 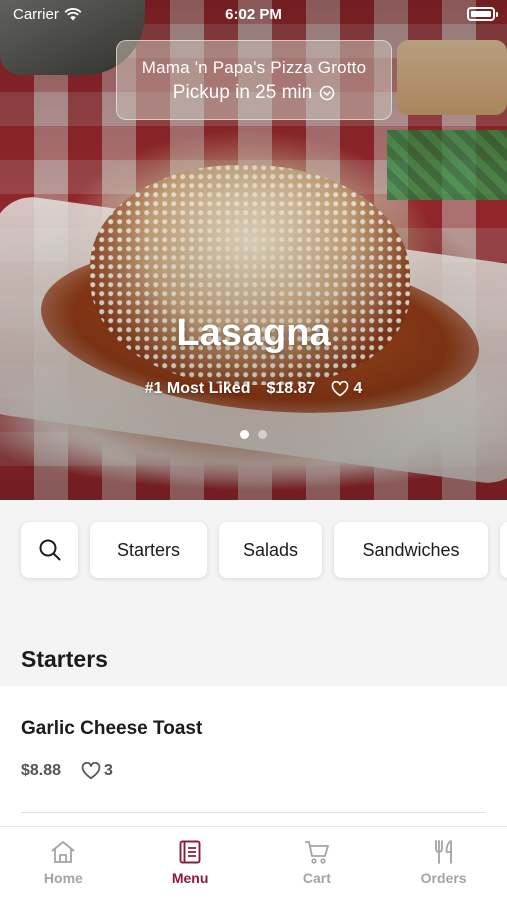 I want to click on tab-cart: Cart, so click(x=317, y=863).